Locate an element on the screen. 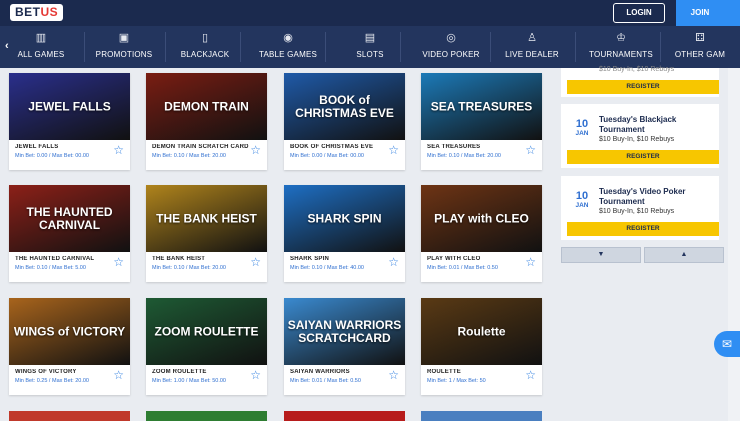 This screenshot has height=421, width=740. game-name: BOOK OF CHRISTMAS EVE is located at coordinates (344, 147).